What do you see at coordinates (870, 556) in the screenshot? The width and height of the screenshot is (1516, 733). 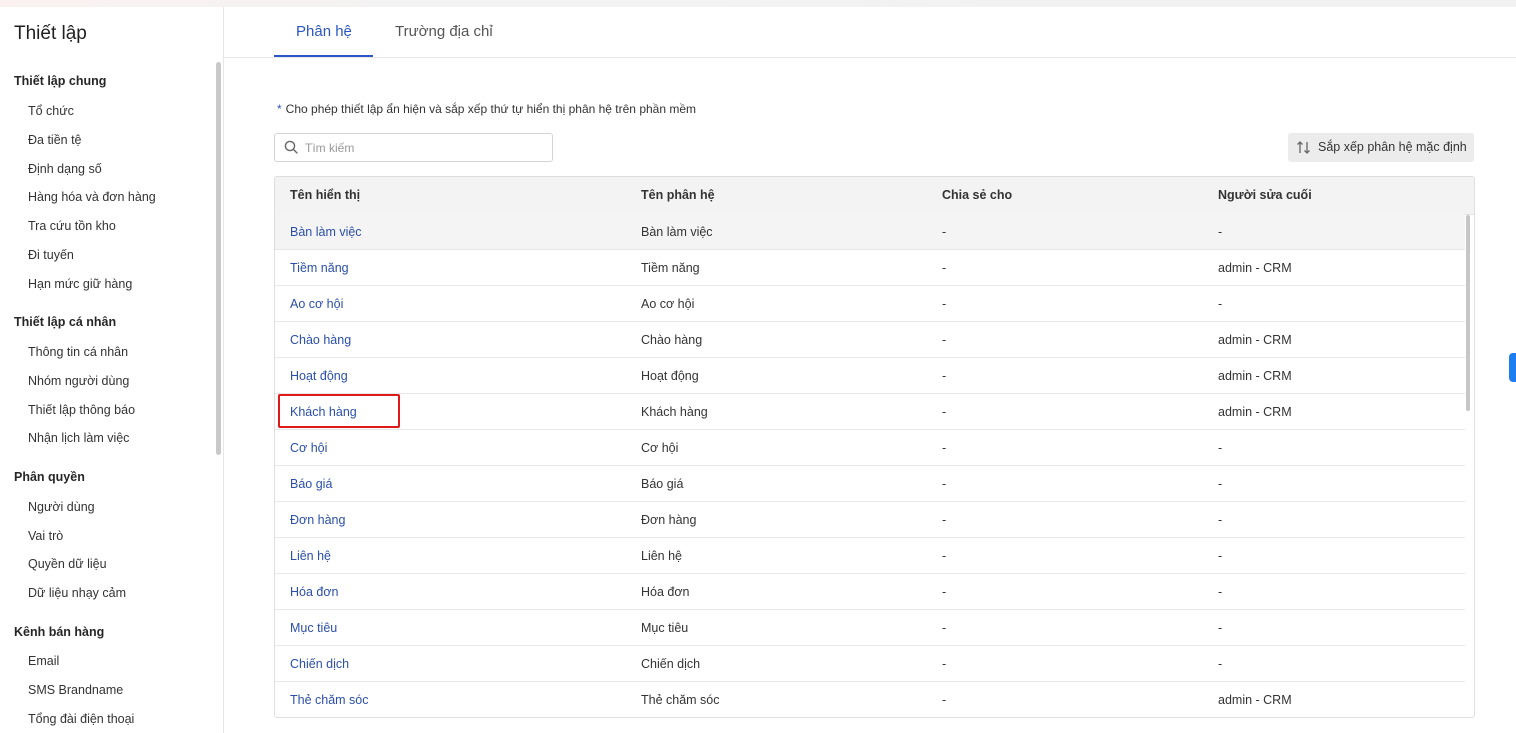 I see `table-row: Liên hệ Liên hệ - -` at bounding box center [870, 556].